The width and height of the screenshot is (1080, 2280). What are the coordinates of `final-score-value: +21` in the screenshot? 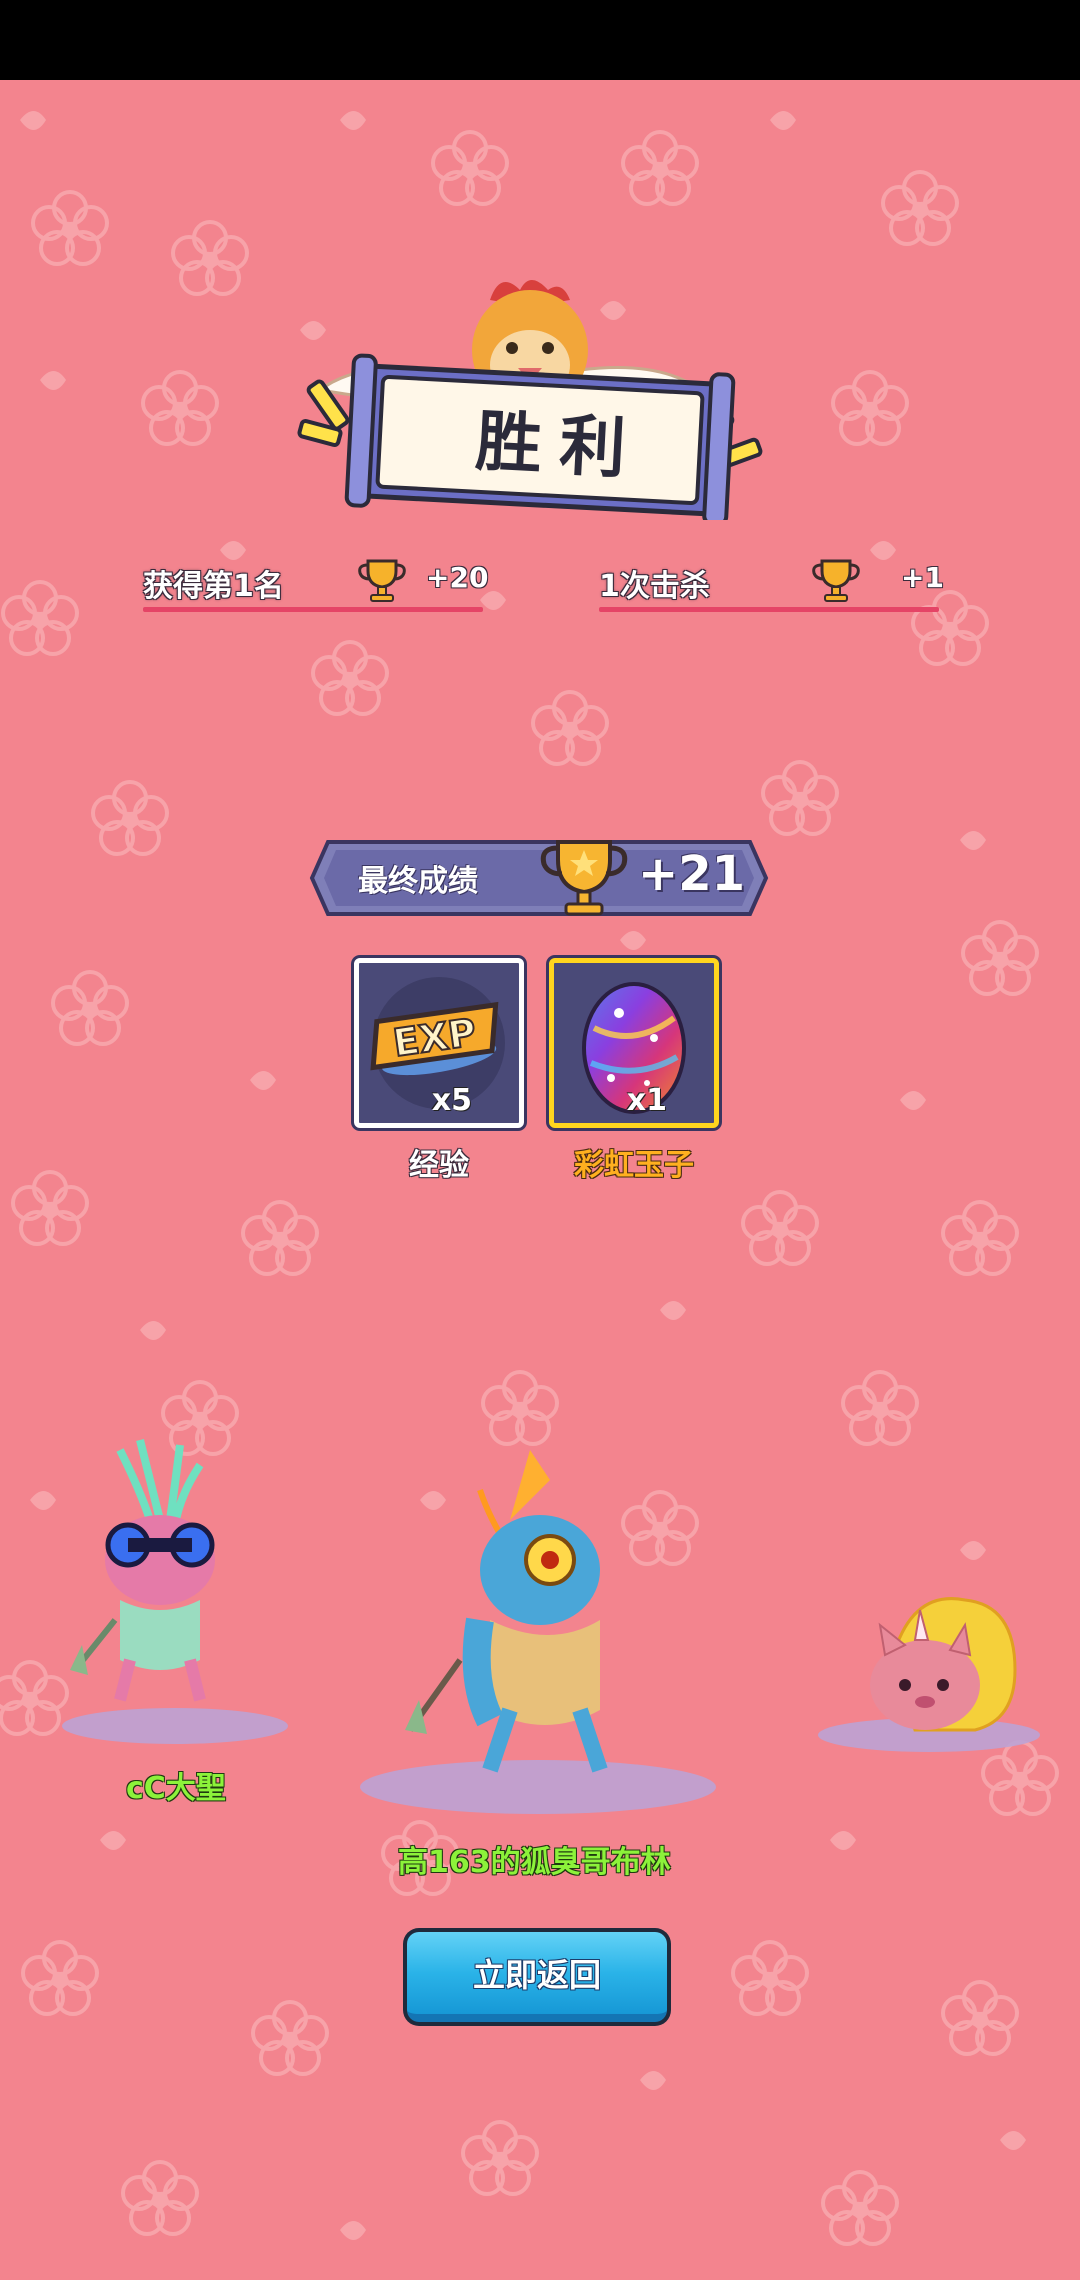 It's located at (692, 874).